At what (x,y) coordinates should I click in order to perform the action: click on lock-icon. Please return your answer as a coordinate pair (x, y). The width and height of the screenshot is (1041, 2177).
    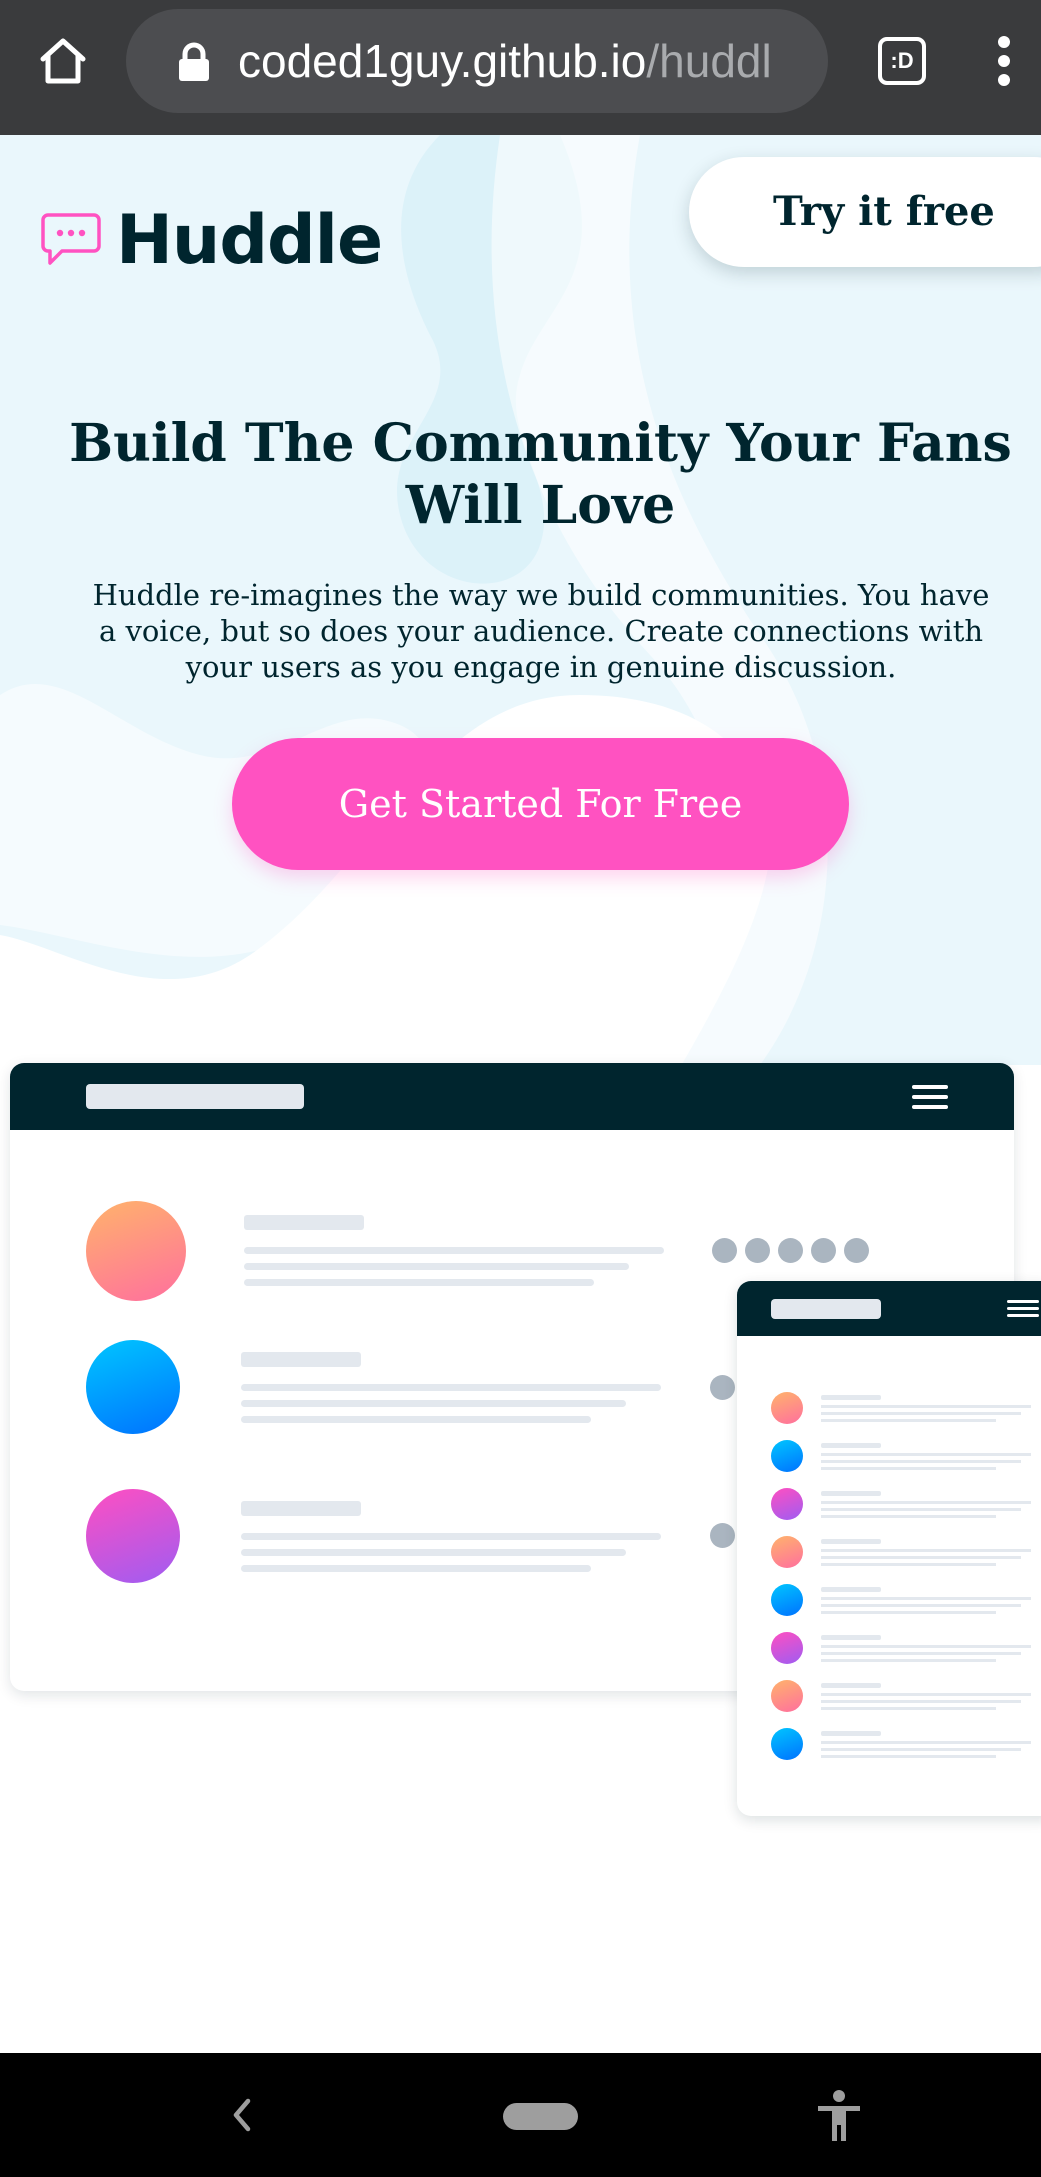
    Looking at the image, I should click on (194, 61).